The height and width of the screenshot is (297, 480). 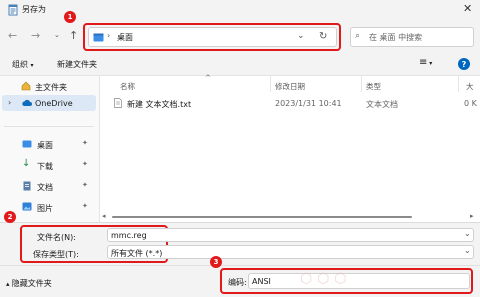 I want to click on filetype-value: 所有文件 (*.*), so click(x=137, y=253).